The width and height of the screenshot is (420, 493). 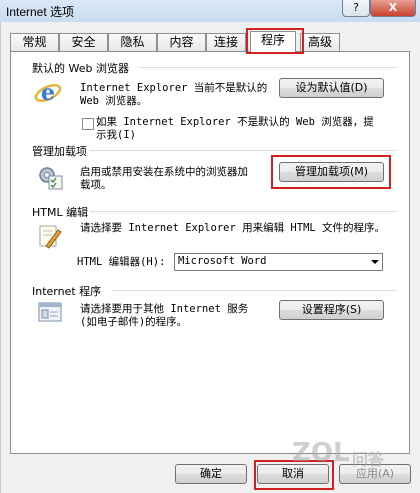 I want to click on html-editor-label: HTML 编辑器(H):, so click(x=121, y=262).